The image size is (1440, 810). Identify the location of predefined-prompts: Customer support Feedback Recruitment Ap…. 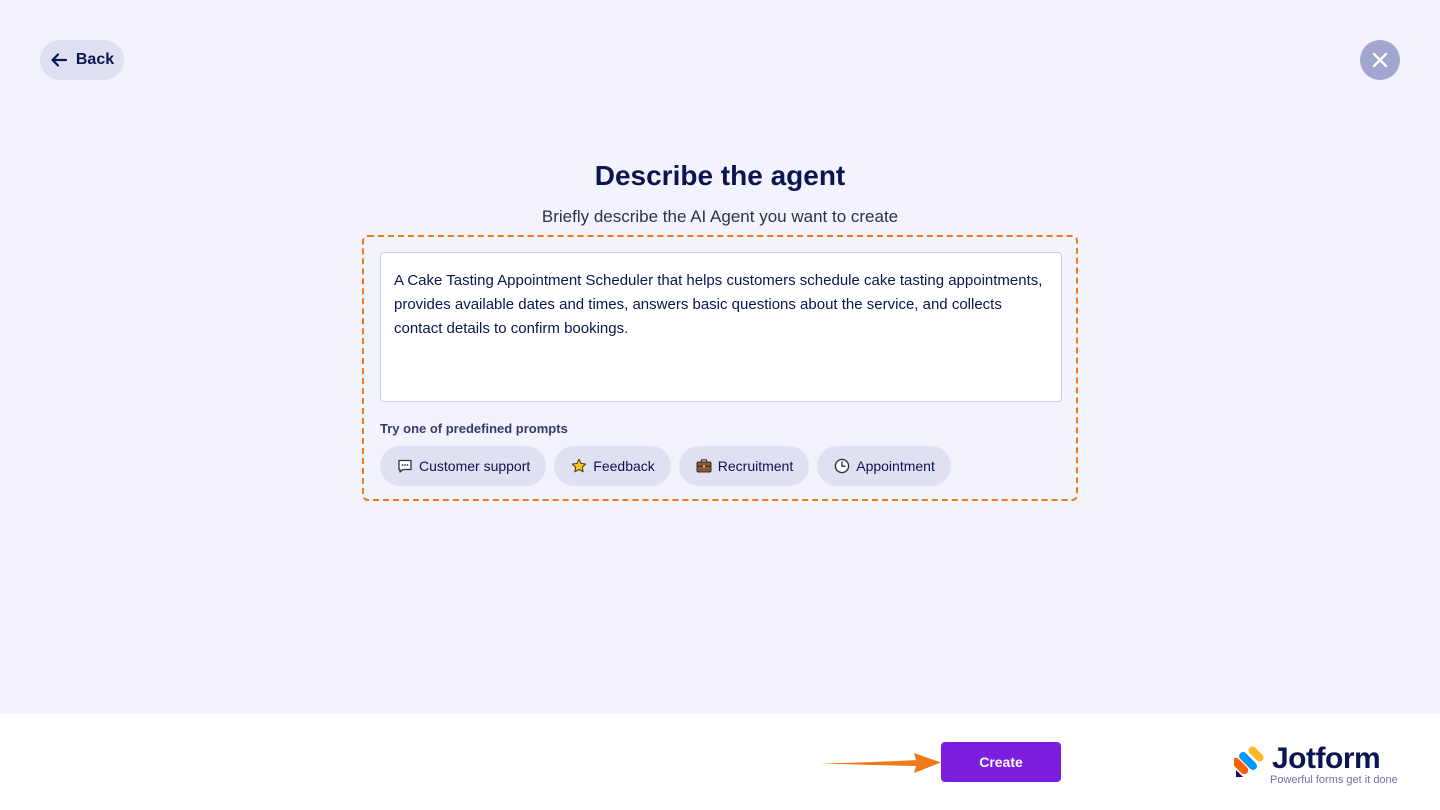
(665, 466).